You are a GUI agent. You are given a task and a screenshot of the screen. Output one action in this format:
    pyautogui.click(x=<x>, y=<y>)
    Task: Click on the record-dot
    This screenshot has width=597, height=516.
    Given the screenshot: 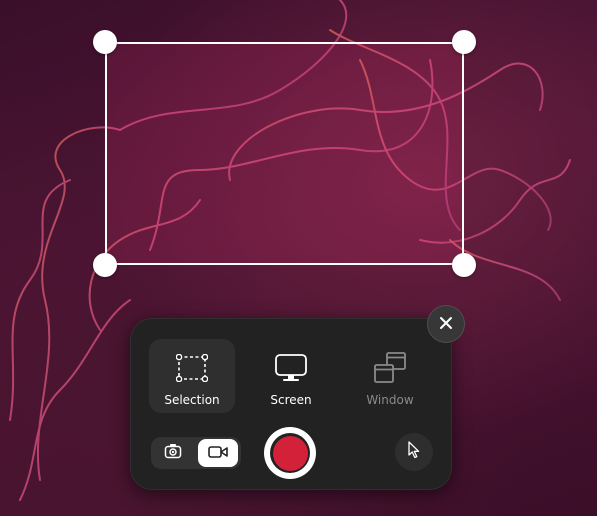 What is the action you would take?
    pyautogui.click(x=290, y=453)
    